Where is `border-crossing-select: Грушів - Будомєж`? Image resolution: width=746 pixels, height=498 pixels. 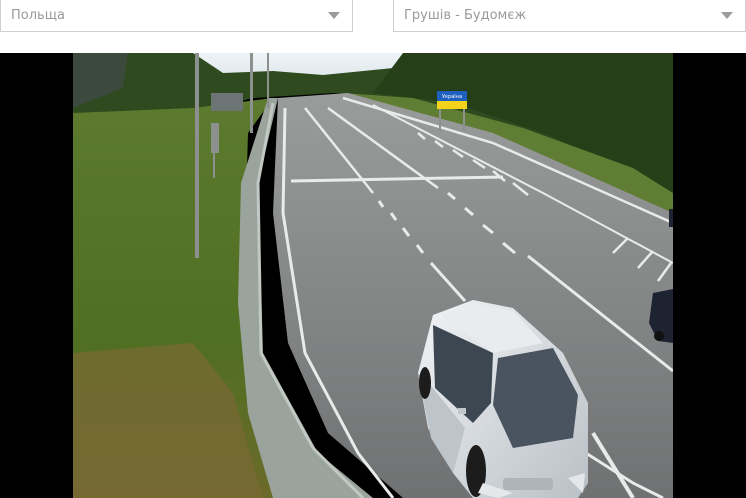
border-crossing-select: Грушів - Будомєж is located at coordinates (569, 16).